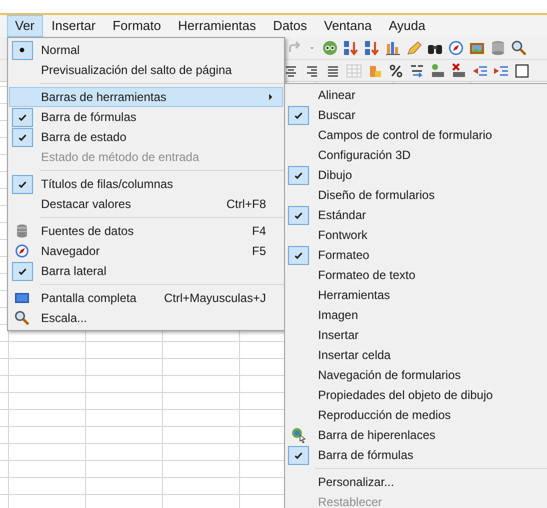 Image resolution: width=547 pixels, height=508 pixels. I want to click on menu-entry: Barra de estado, so click(146, 137).